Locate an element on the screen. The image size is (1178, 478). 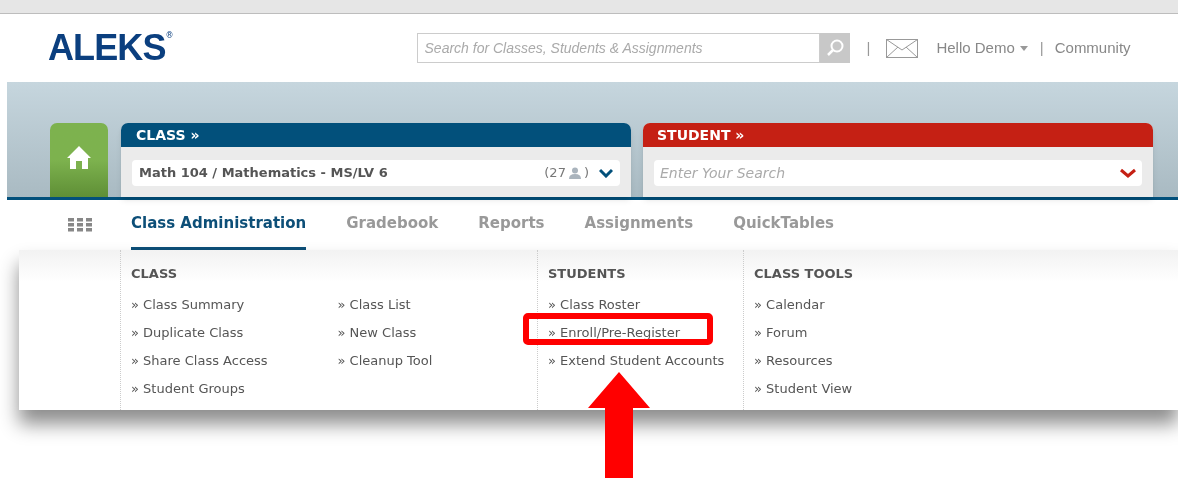
menu-heading: CLASS TOOLS is located at coordinates (804, 274).